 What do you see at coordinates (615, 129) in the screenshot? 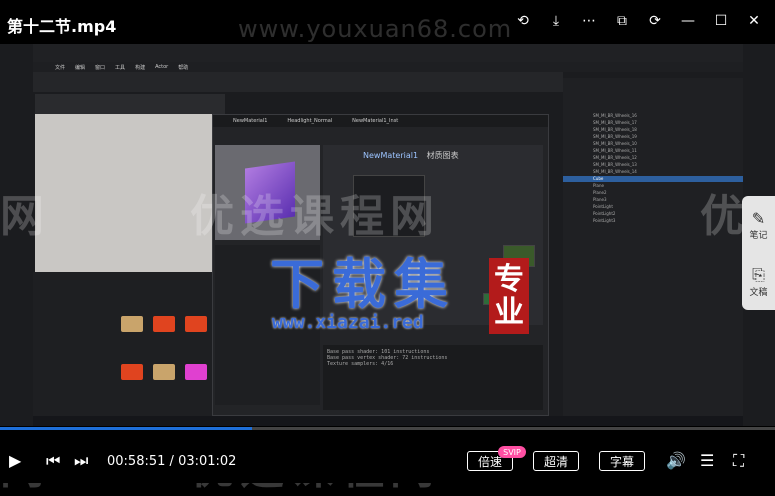
I see `outliner-item: SM_MI_BR_Wheels_18` at bounding box center [615, 129].